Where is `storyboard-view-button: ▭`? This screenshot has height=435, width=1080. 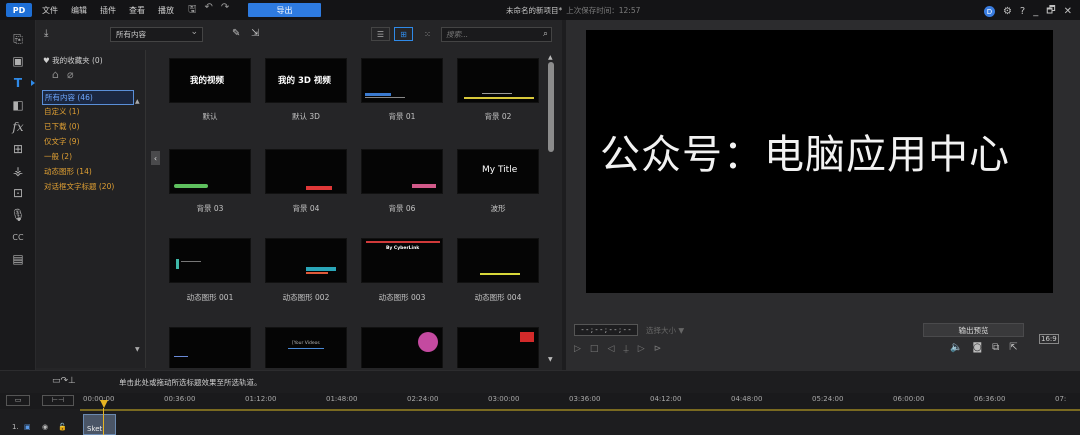
storyboard-view-button: ▭ is located at coordinates (18, 400).